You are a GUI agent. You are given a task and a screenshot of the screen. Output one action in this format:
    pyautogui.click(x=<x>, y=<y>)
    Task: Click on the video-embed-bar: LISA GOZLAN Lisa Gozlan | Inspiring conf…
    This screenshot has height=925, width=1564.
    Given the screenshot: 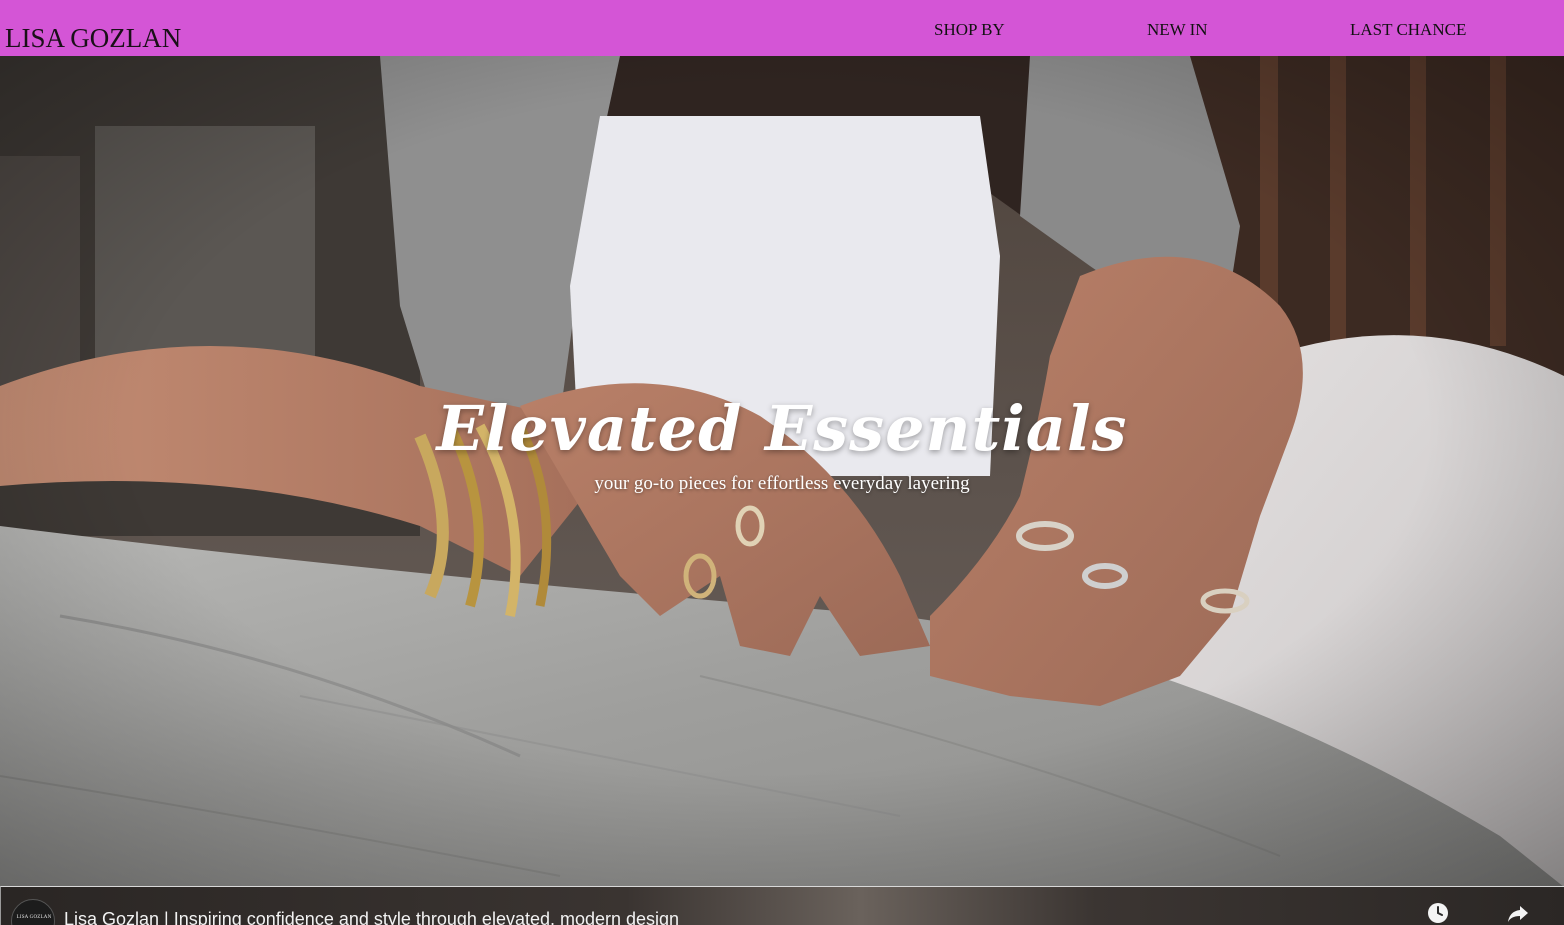 What is the action you would take?
    pyautogui.click(x=782, y=905)
    